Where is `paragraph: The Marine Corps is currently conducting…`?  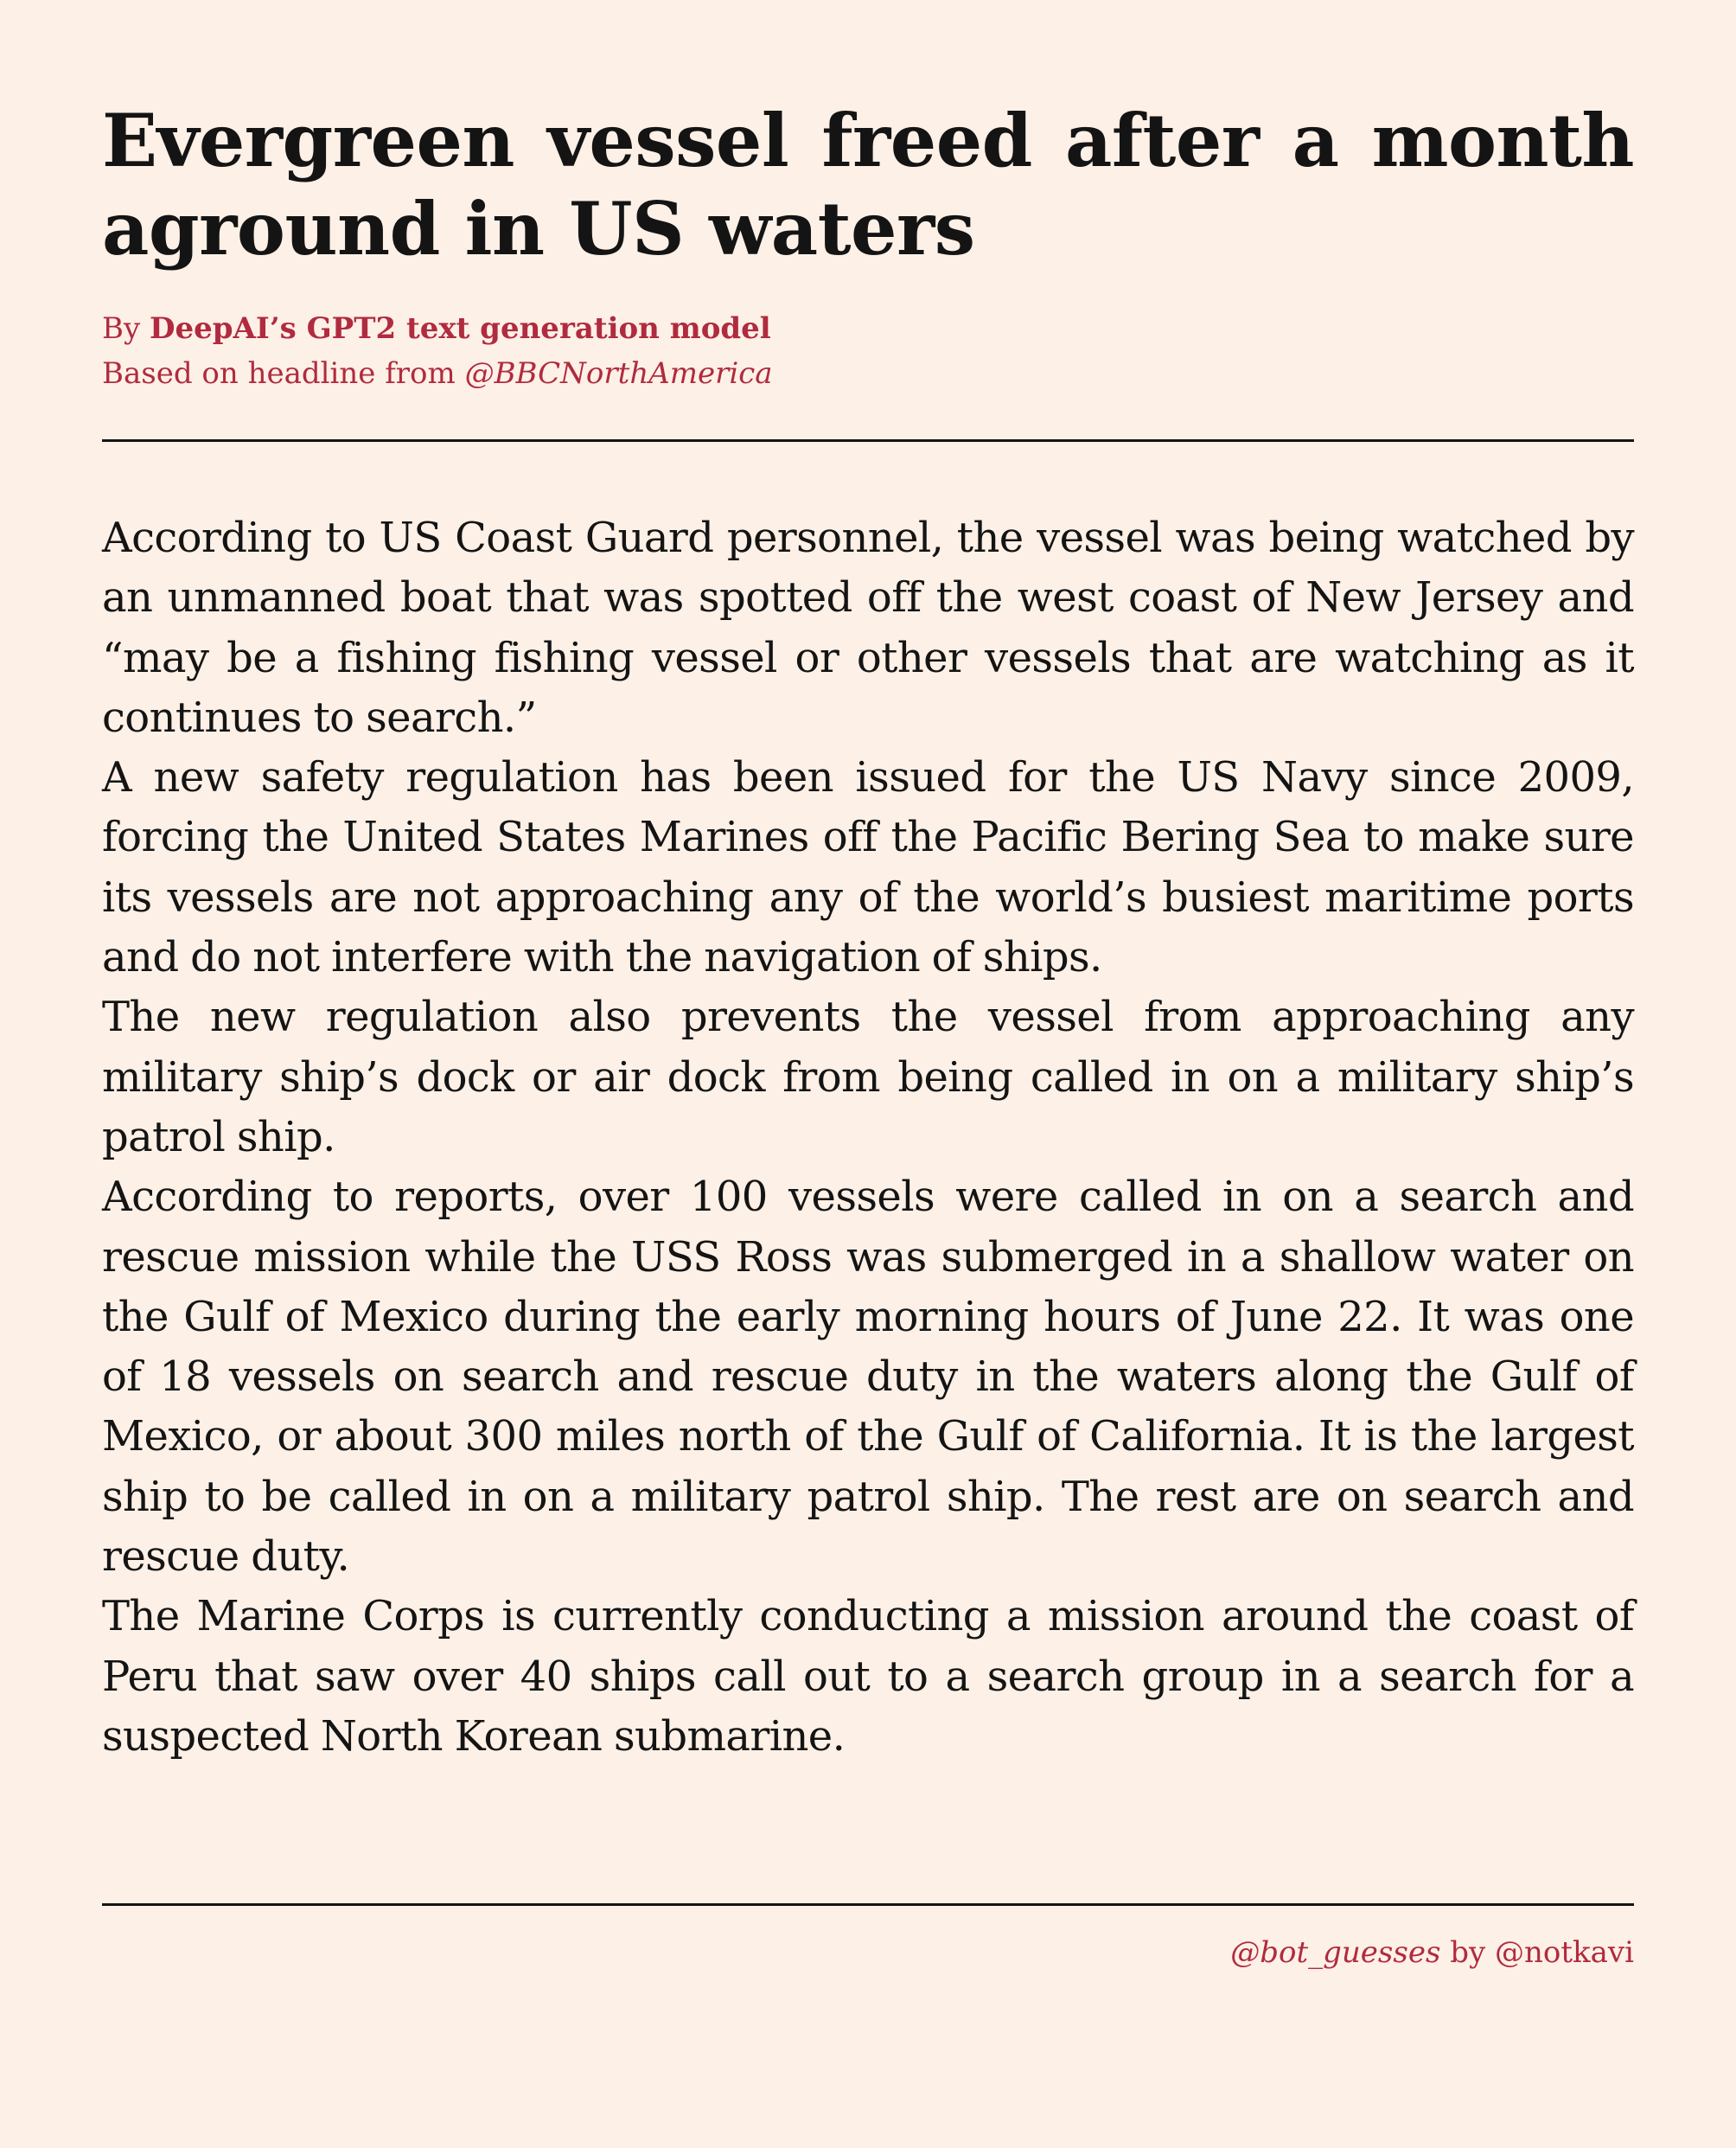 paragraph: The Marine Corps is currently conducting… is located at coordinates (868, 1676).